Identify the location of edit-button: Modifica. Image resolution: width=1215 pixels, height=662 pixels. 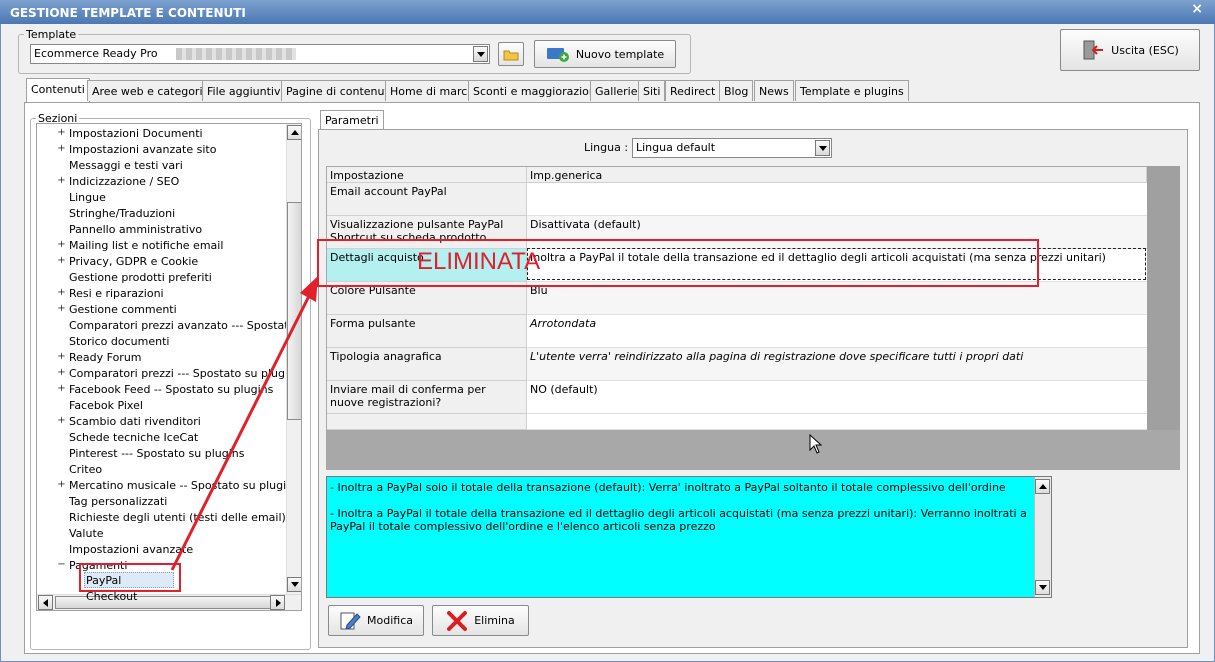
(376, 620).